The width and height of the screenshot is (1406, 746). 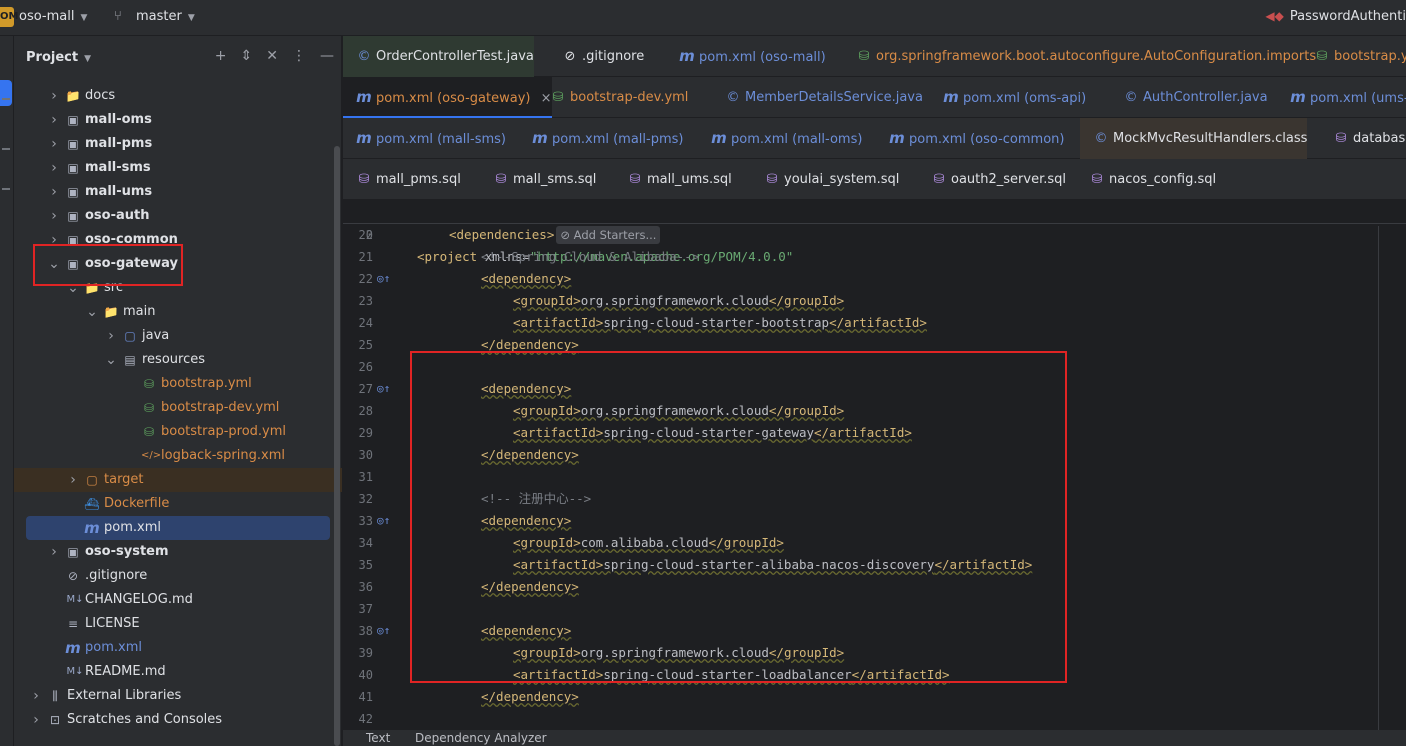 What do you see at coordinates (438, 56) in the screenshot?
I see `editor-tab: © OrderControllerTest.java` at bounding box center [438, 56].